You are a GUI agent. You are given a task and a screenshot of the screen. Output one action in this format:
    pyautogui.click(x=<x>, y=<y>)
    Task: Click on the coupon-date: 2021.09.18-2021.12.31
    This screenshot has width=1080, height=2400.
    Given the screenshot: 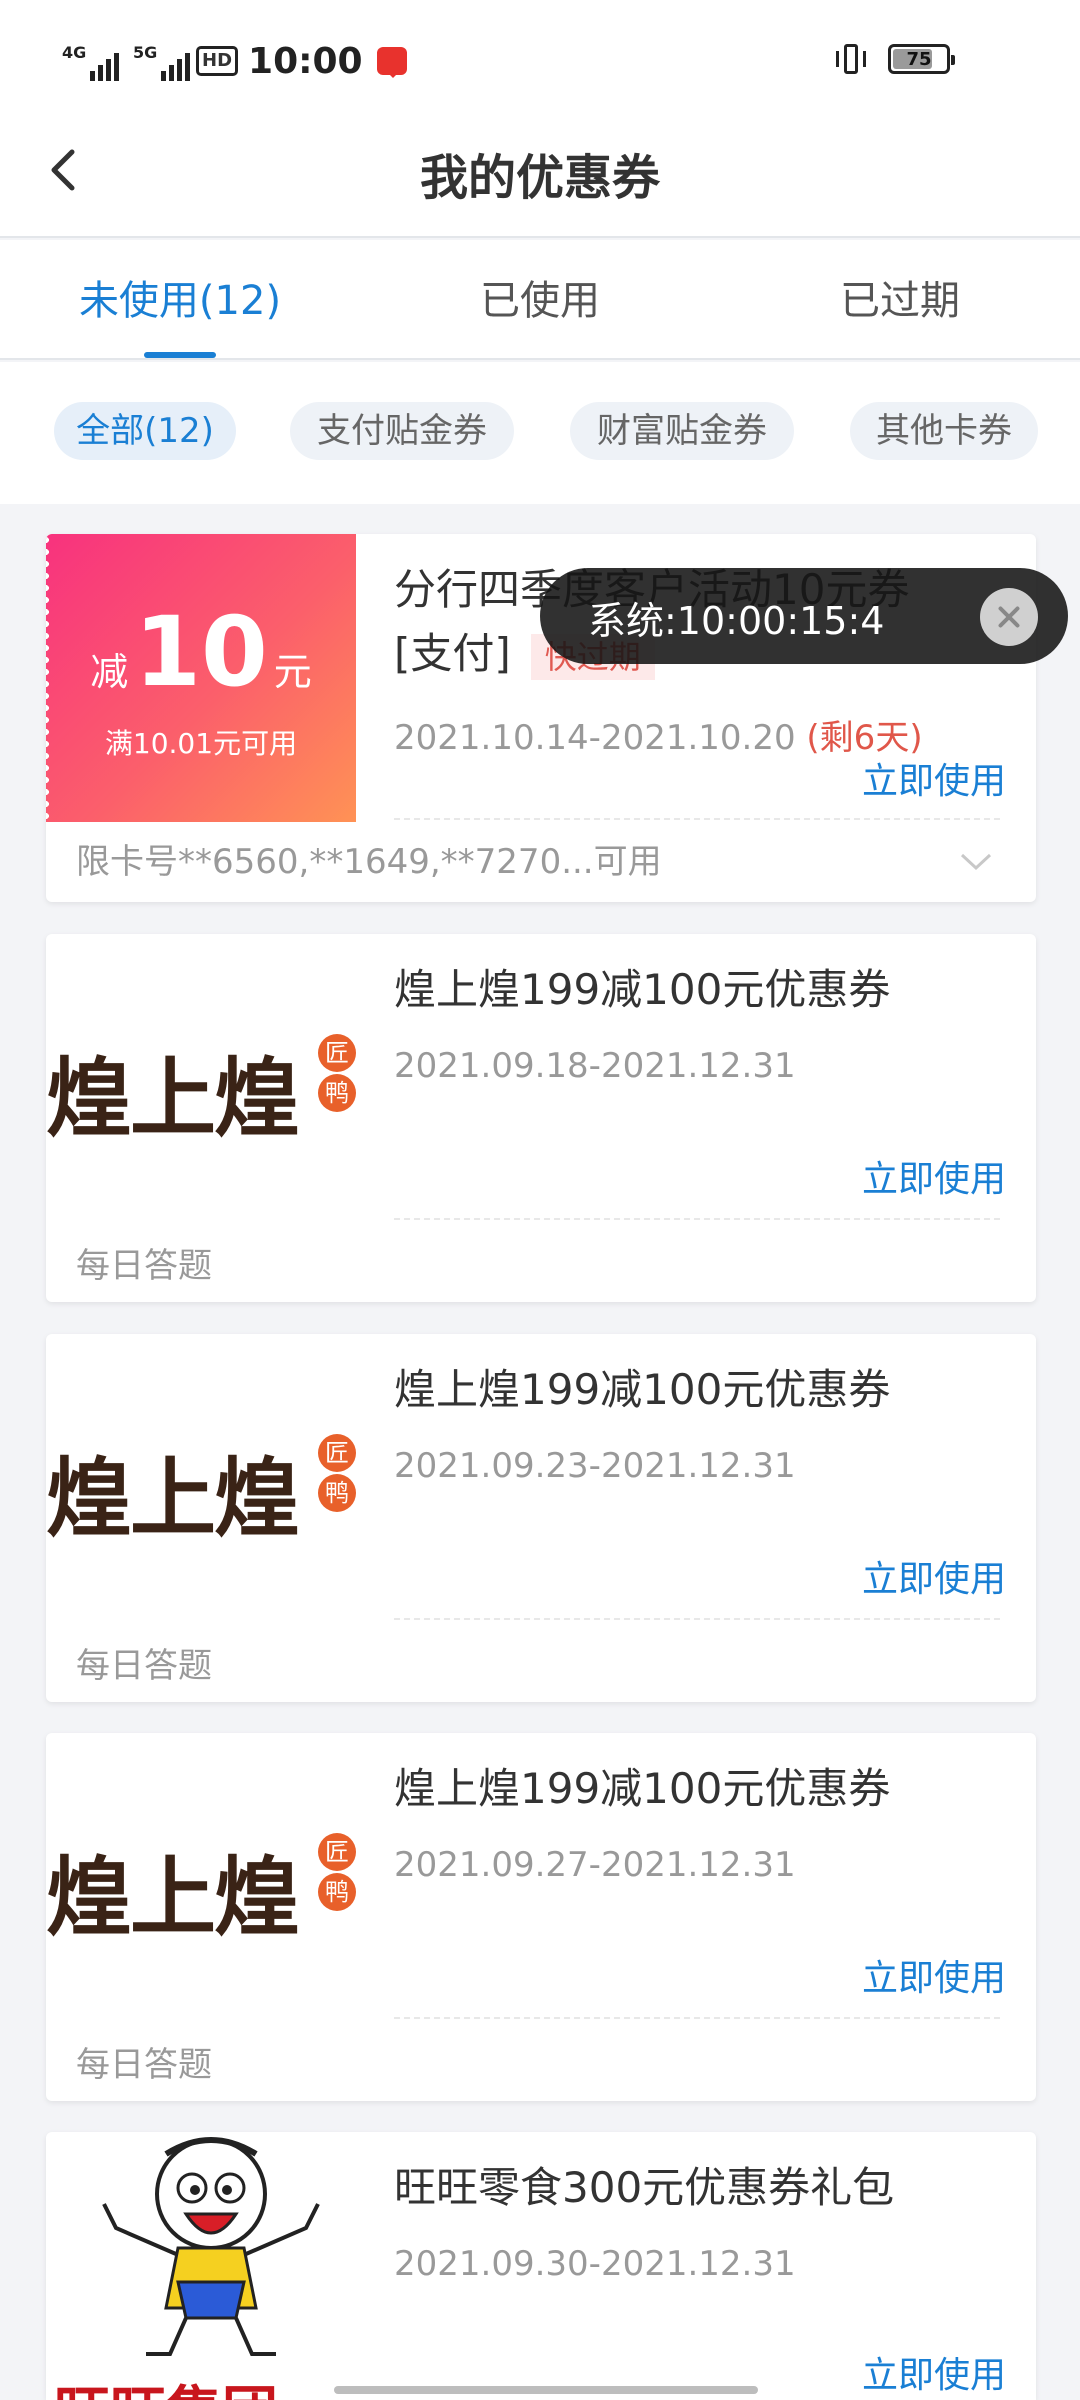 What is the action you would take?
    pyautogui.click(x=595, y=1066)
    